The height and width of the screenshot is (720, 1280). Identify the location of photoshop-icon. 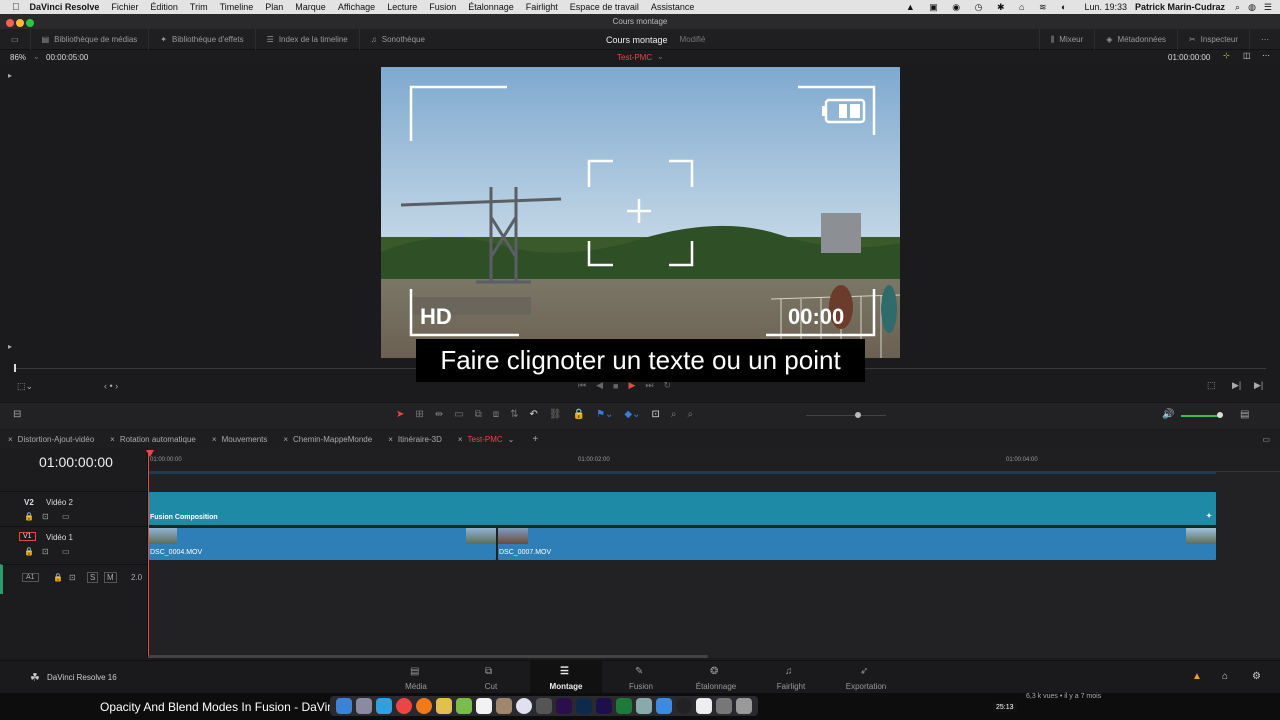
(584, 706).